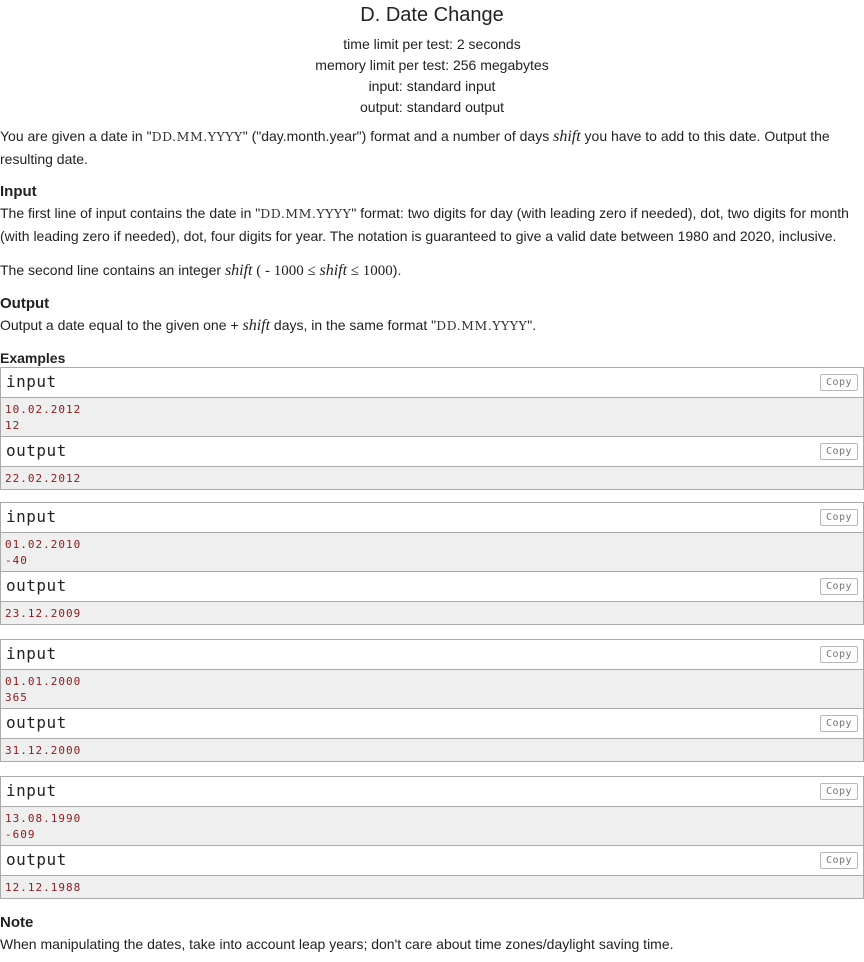 The image size is (864, 962). What do you see at coordinates (290, 271) in the screenshot?
I see `constraint-min: - 1000 ≤` at bounding box center [290, 271].